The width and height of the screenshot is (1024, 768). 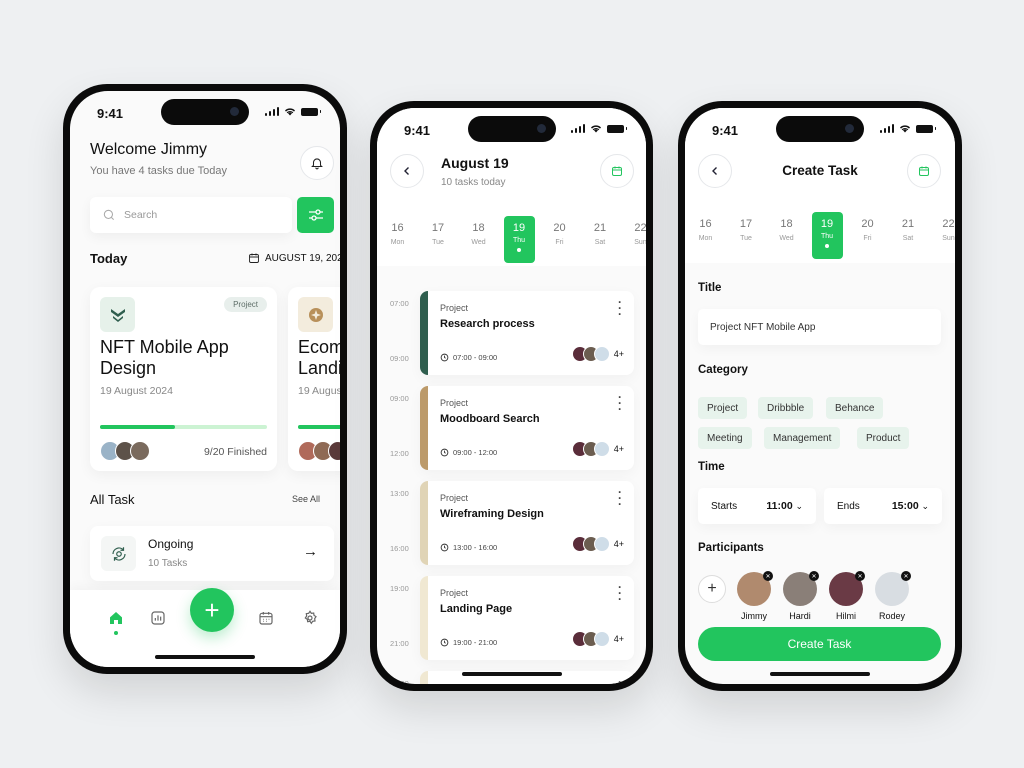 What do you see at coordinates (314, 379) in the screenshot?
I see `project-card: Ecommerce Landing 19 August` at bounding box center [314, 379].